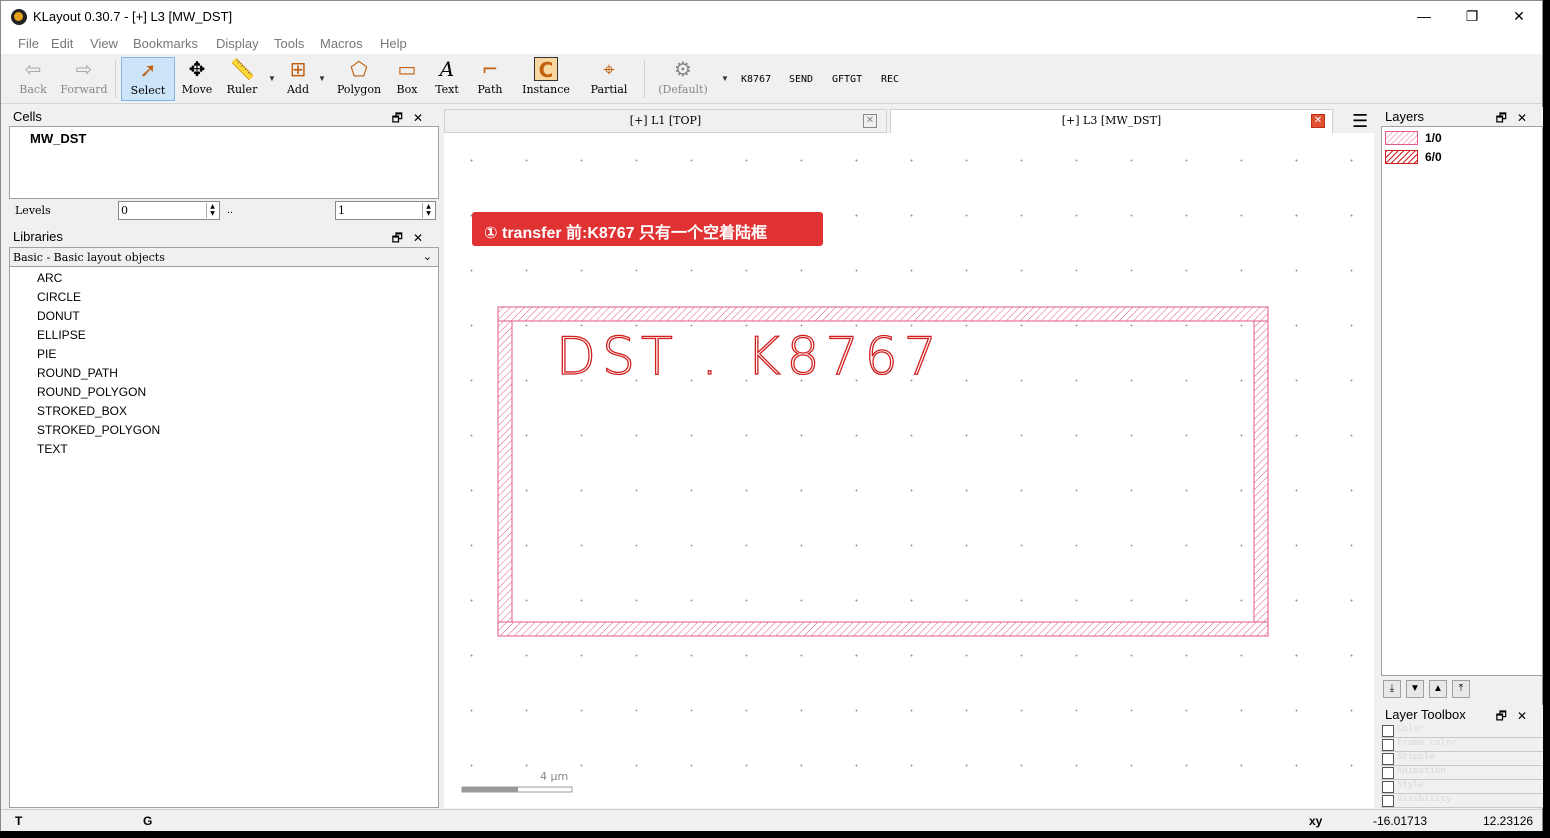  I want to click on layers-list: 1/0 6/0, so click(1462, 401).